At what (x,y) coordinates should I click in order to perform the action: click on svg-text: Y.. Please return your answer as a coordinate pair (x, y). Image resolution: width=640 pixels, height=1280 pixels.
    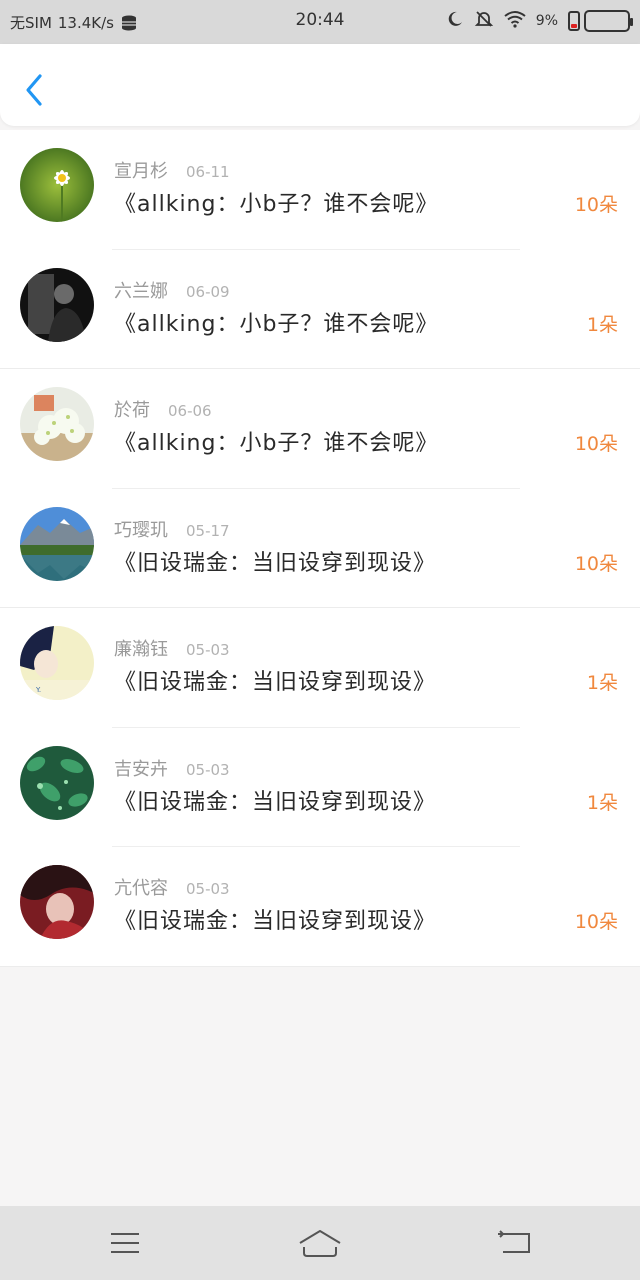
    Looking at the image, I should click on (38, 690).